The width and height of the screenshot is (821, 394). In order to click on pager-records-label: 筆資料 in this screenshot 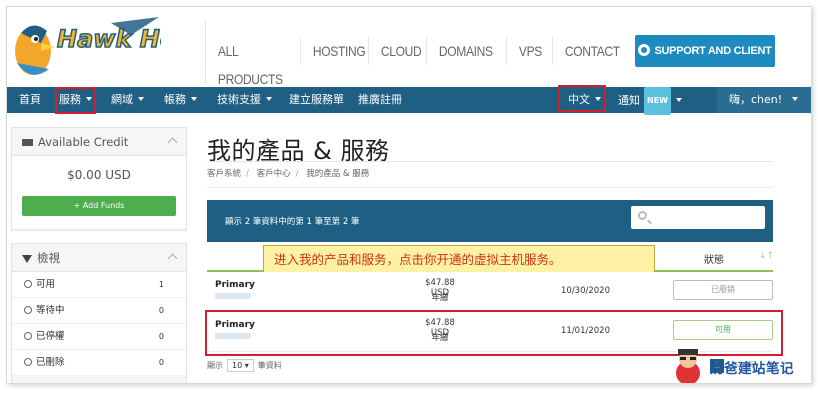, I will do `click(269, 365)`.